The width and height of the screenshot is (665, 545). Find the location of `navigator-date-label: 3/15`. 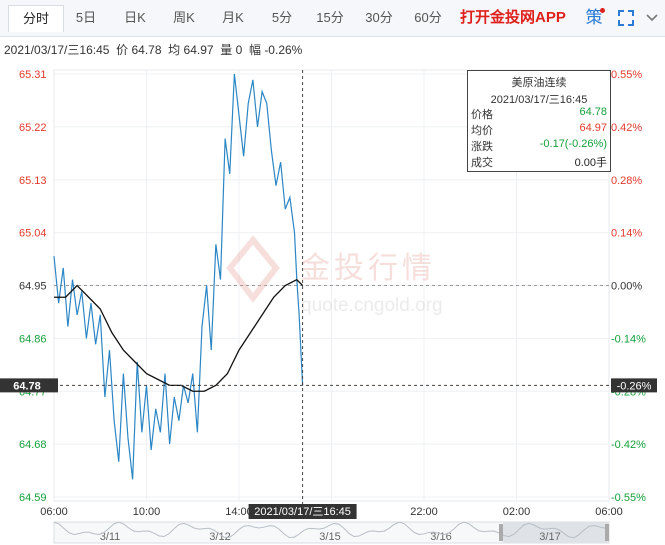

navigator-date-label: 3/15 is located at coordinates (329, 537).